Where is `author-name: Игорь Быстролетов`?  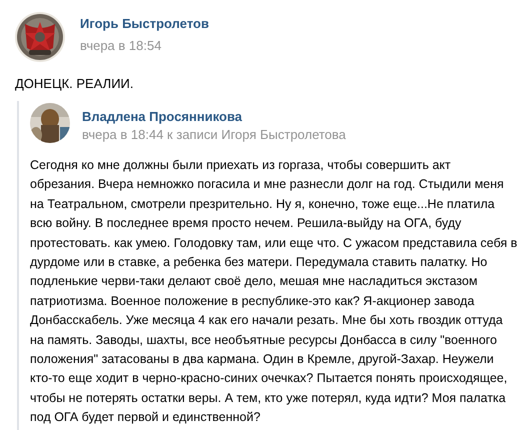 author-name: Игорь Быстролетов is located at coordinates (144, 24).